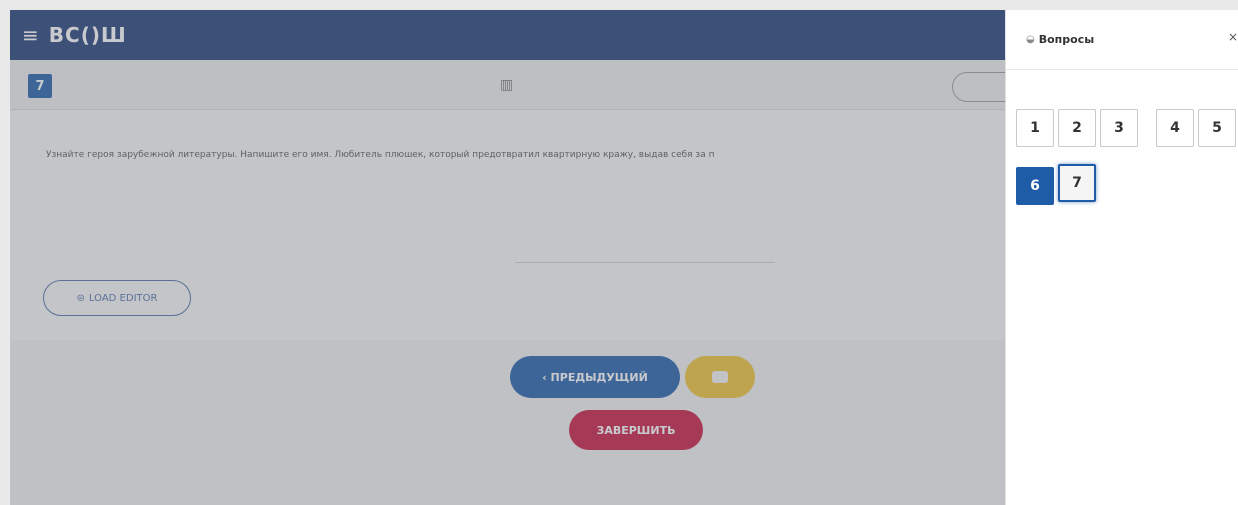  I want to click on question-button-6: 6, so click(1035, 186).